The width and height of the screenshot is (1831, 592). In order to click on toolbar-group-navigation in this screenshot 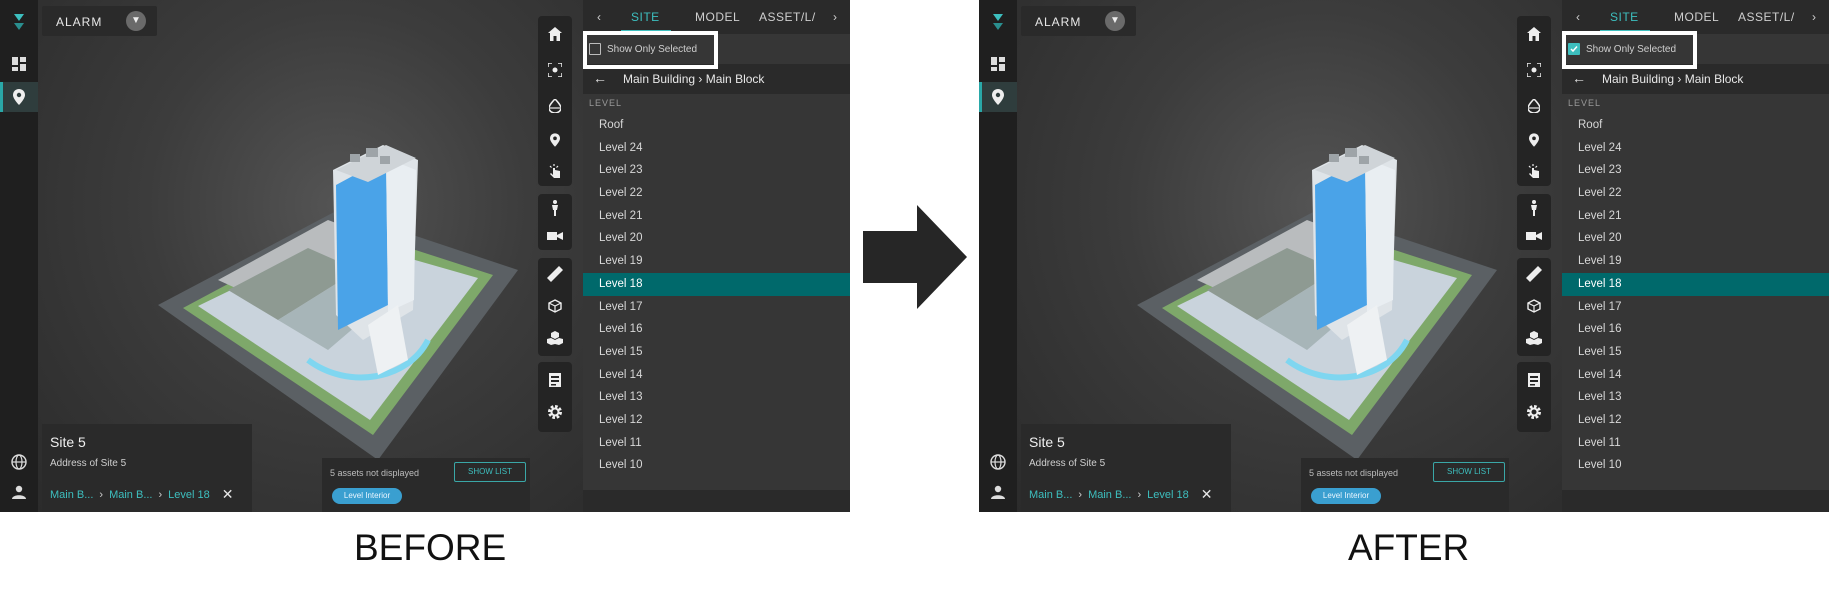, I will do `click(555, 101)`.